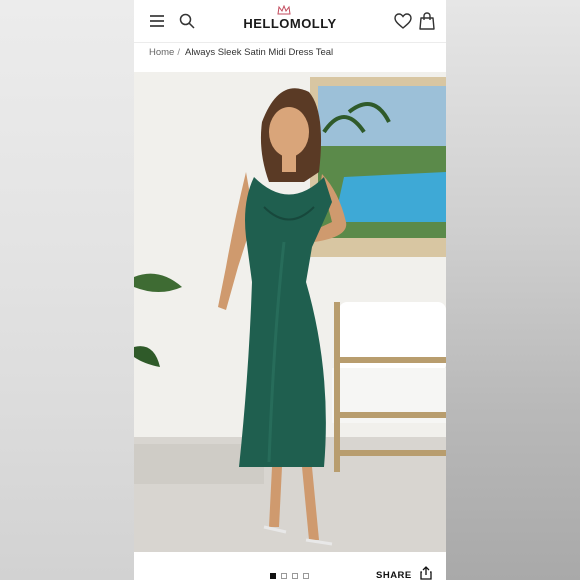  What do you see at coordinates (284, 10) in the screenshot?
I see `crown-icon` at bounding box center [284, 10].